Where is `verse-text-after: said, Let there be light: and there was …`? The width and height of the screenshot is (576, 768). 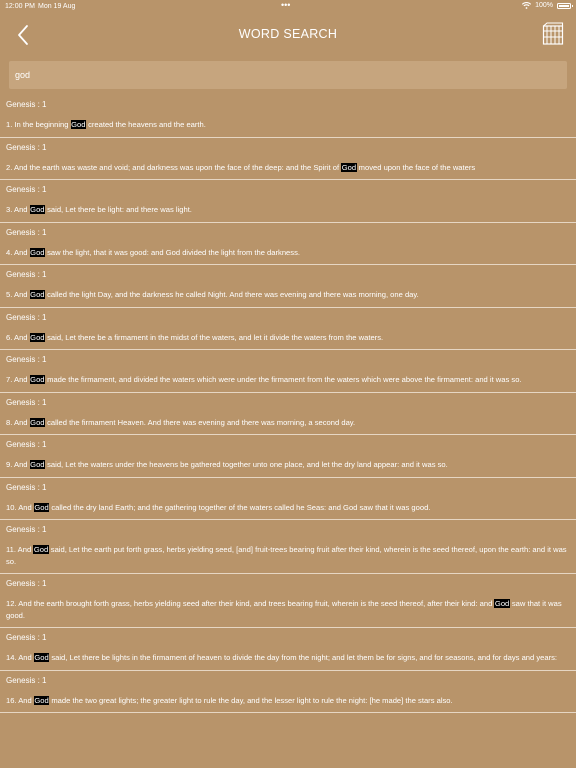 verse-text-after: said, Let there be light: and there was … is located at coordinates (118, 209).